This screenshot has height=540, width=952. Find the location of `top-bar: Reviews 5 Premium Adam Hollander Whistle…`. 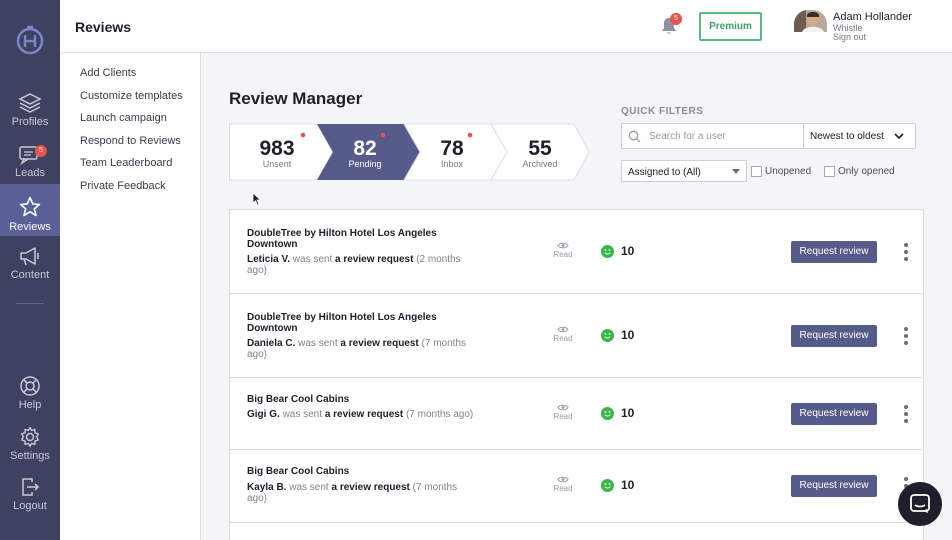

top-bar: Reviews 5 Premium Adam Hollander Whistle… is located at coordinates (506, 26).